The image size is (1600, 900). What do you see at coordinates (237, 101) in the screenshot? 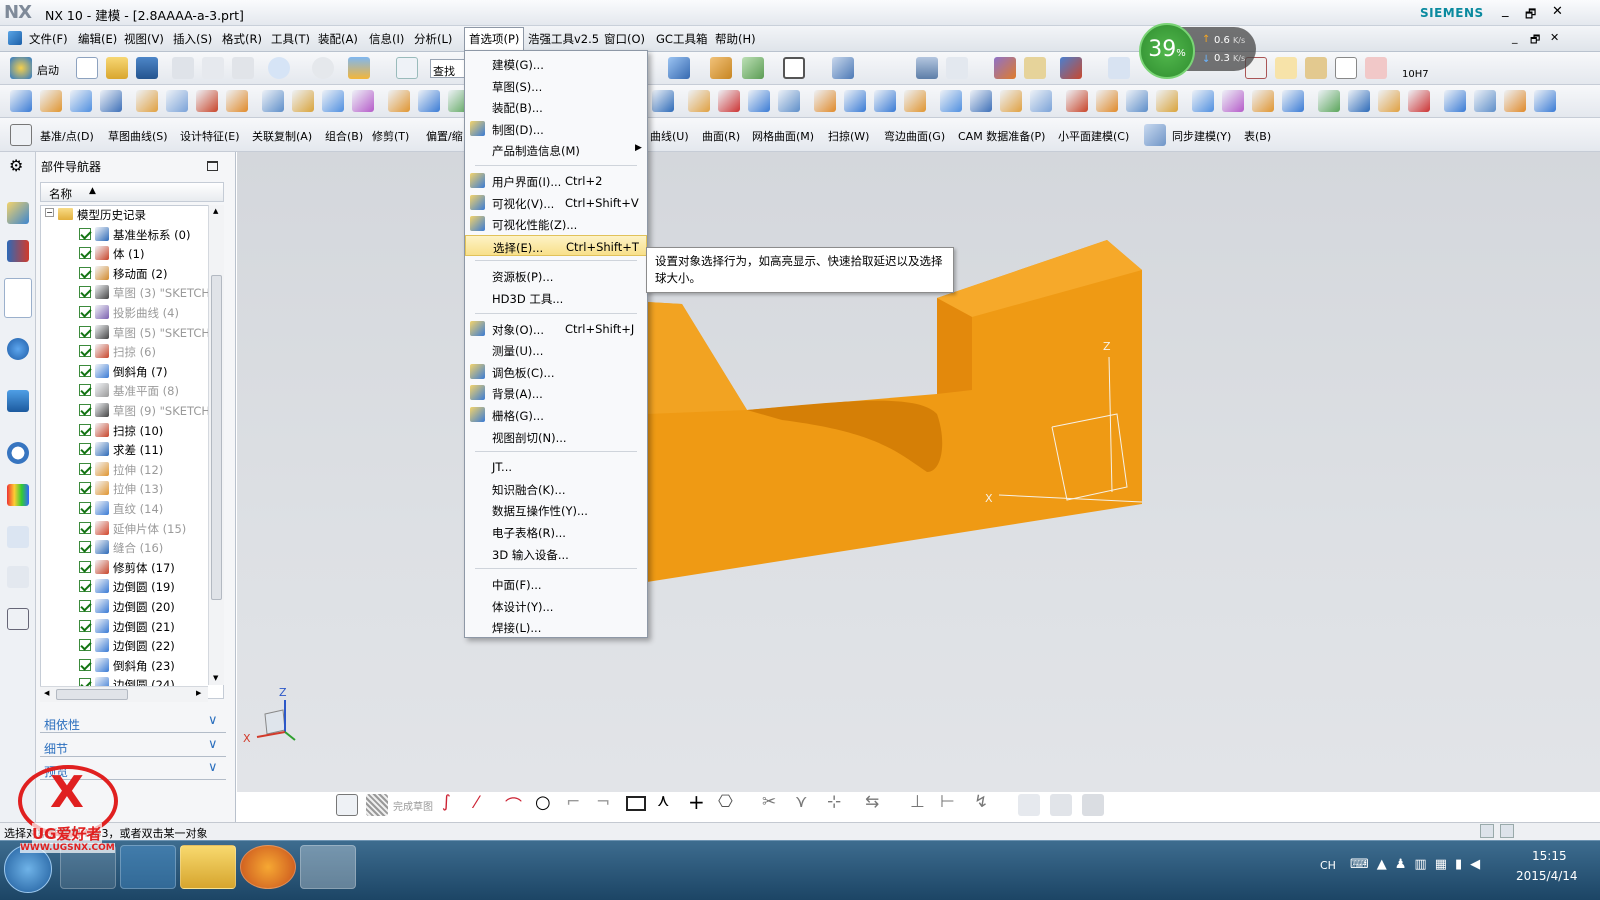
I see `hole-icon` at bounding box center [237, 101].